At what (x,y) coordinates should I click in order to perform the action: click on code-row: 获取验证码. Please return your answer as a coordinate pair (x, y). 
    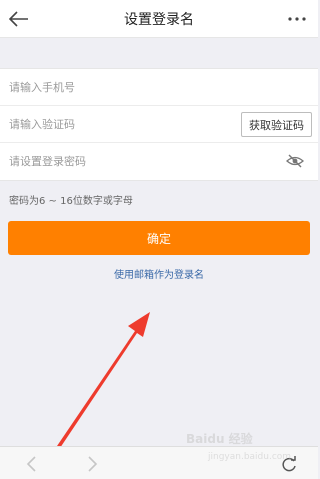
    Looking at the image, I should click on (159, 124).